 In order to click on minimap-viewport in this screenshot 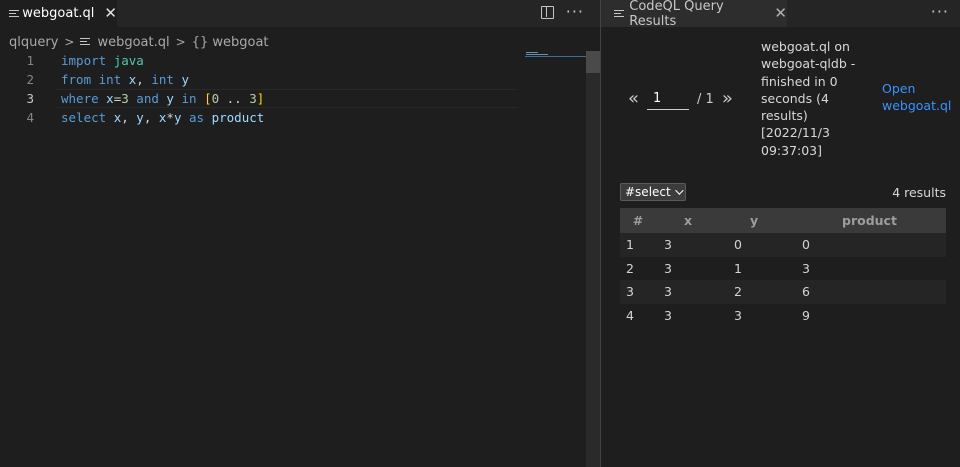, I will do `click(556, 56)`.